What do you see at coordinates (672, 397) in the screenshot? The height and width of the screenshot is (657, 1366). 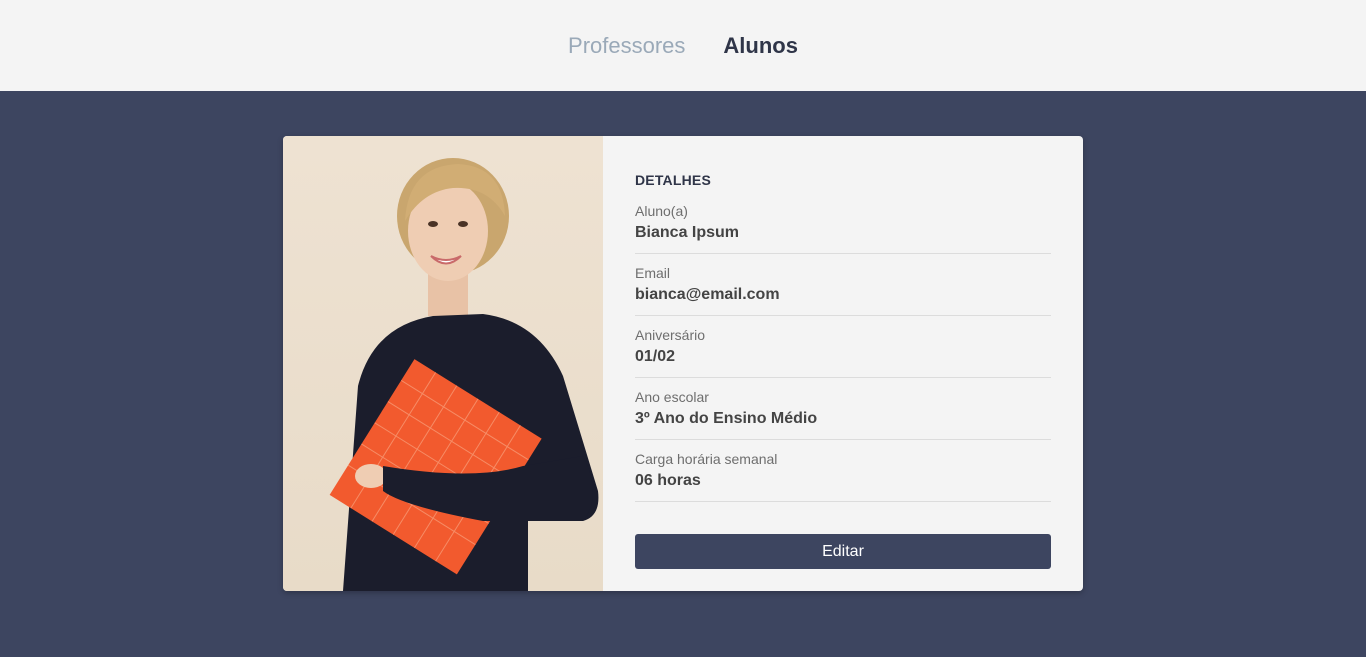 I see `field-label: Ano escolar` at bounding box center [672, 397].